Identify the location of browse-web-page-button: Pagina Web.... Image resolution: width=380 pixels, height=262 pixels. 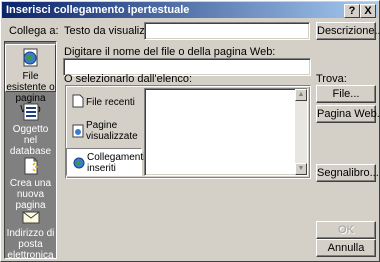
(348, 114).